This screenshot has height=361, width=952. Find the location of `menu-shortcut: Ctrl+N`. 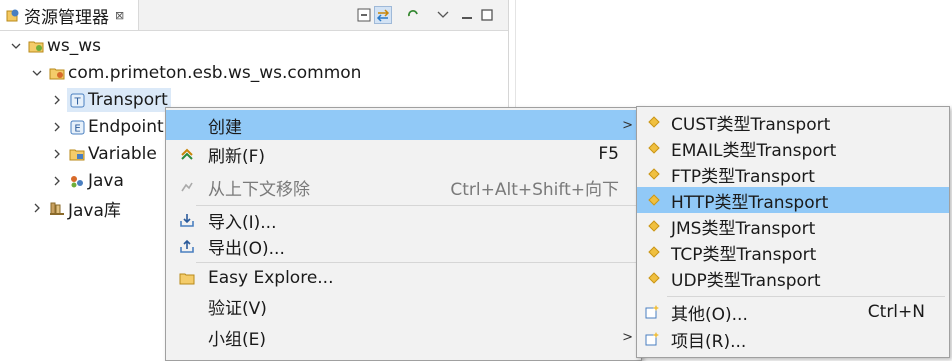

menu-shortcut: Ctrl+N is located at coordinates (896, 312).